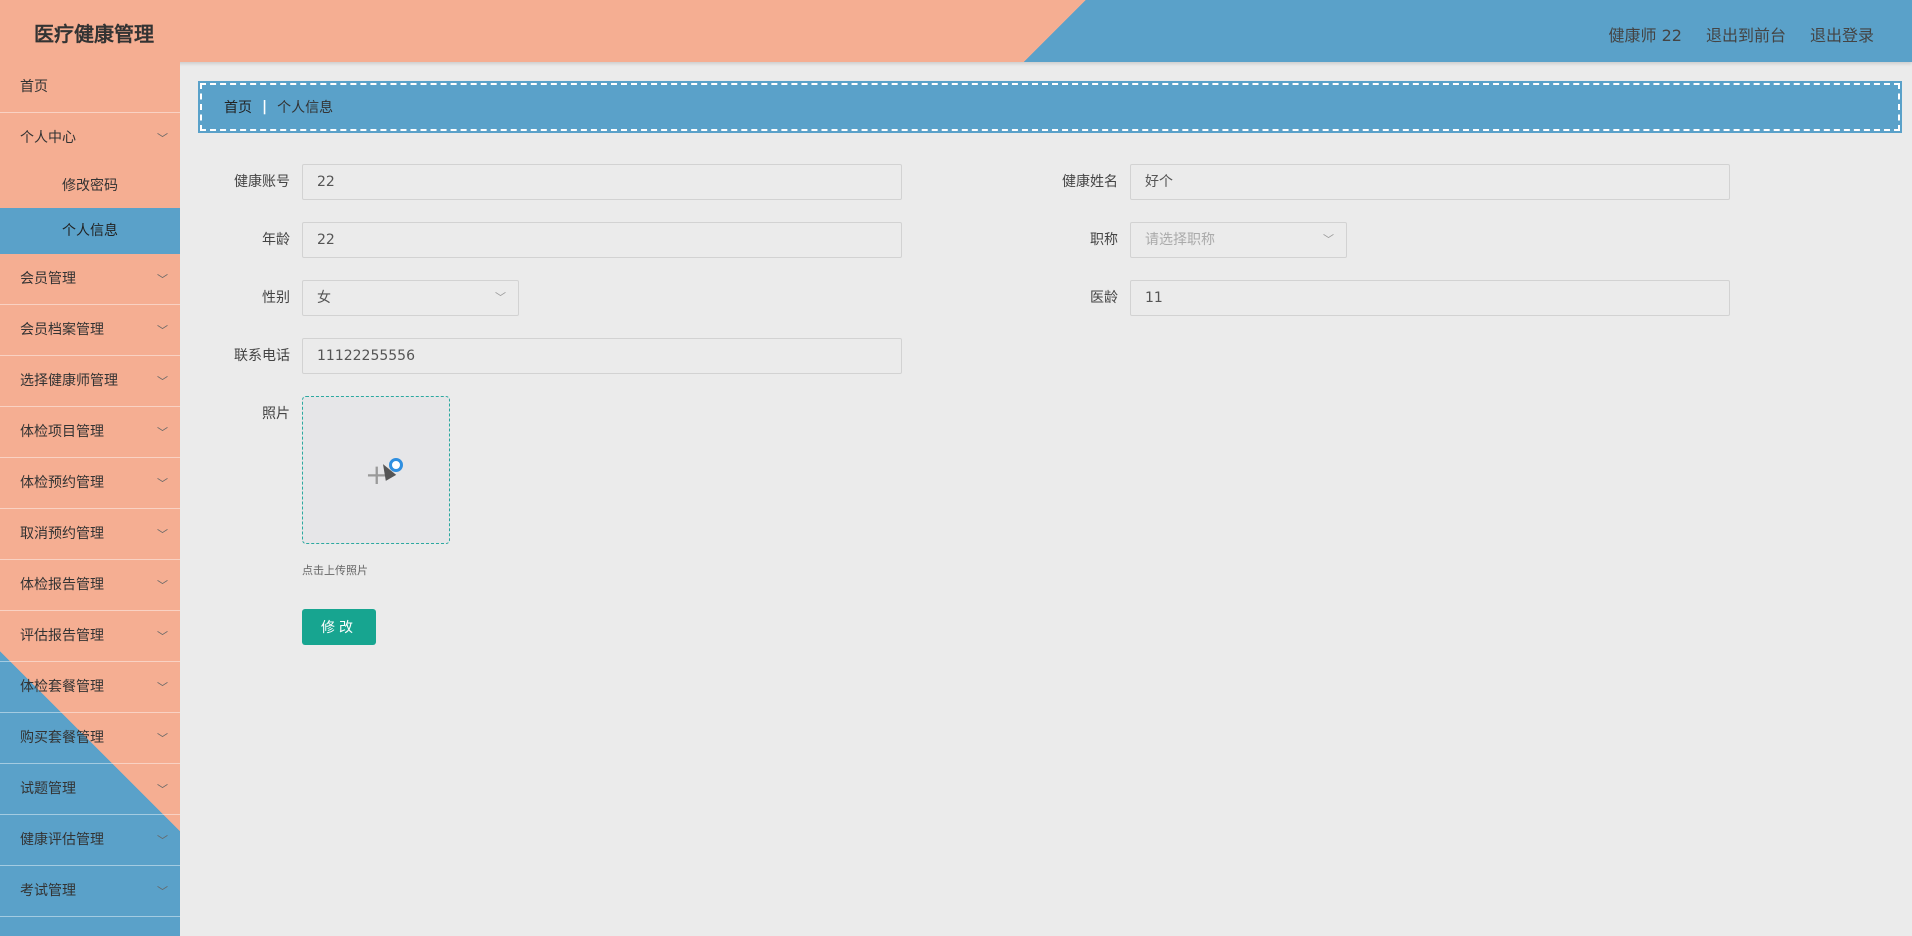 The image size is (1912, 936). I want to click on upload-hint: 点击上传照片, so click(335, 570).